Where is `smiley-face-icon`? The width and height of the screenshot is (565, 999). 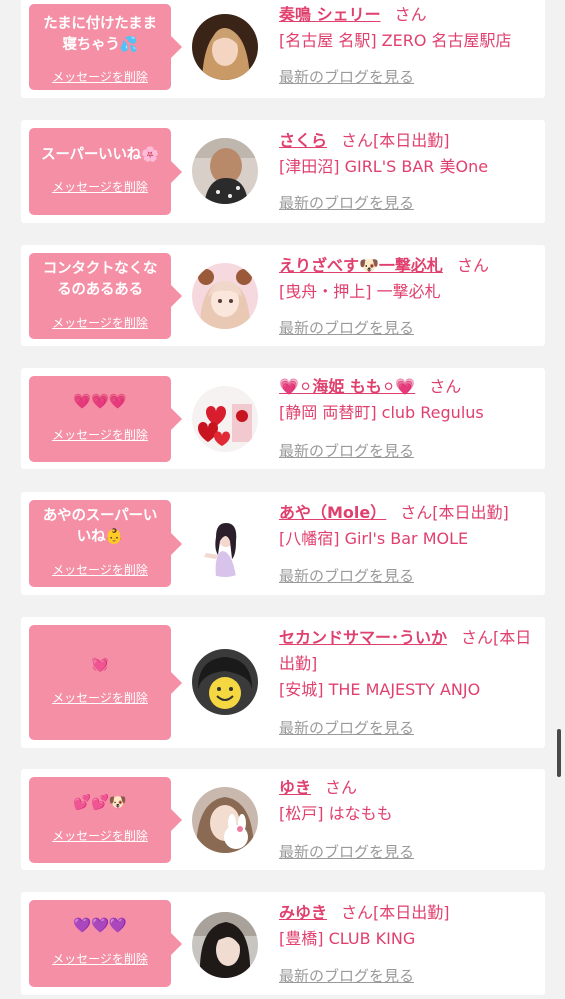 smiley-face-icon is located at coordinates (225, 682).